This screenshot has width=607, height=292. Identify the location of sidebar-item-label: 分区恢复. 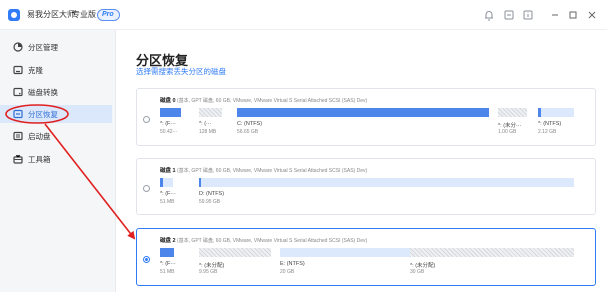
(43, 114).